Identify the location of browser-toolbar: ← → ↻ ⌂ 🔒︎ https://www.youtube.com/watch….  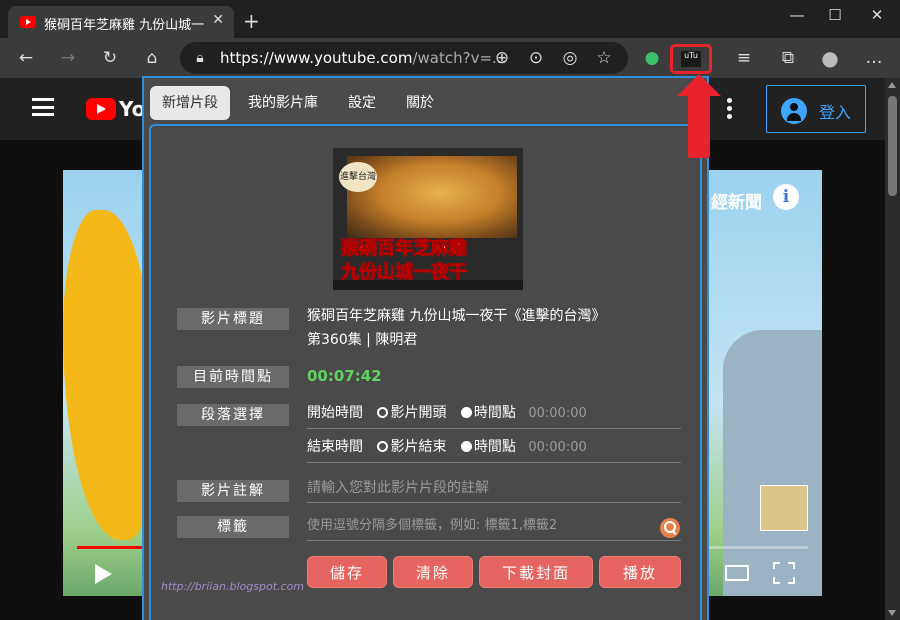
(450, 58).